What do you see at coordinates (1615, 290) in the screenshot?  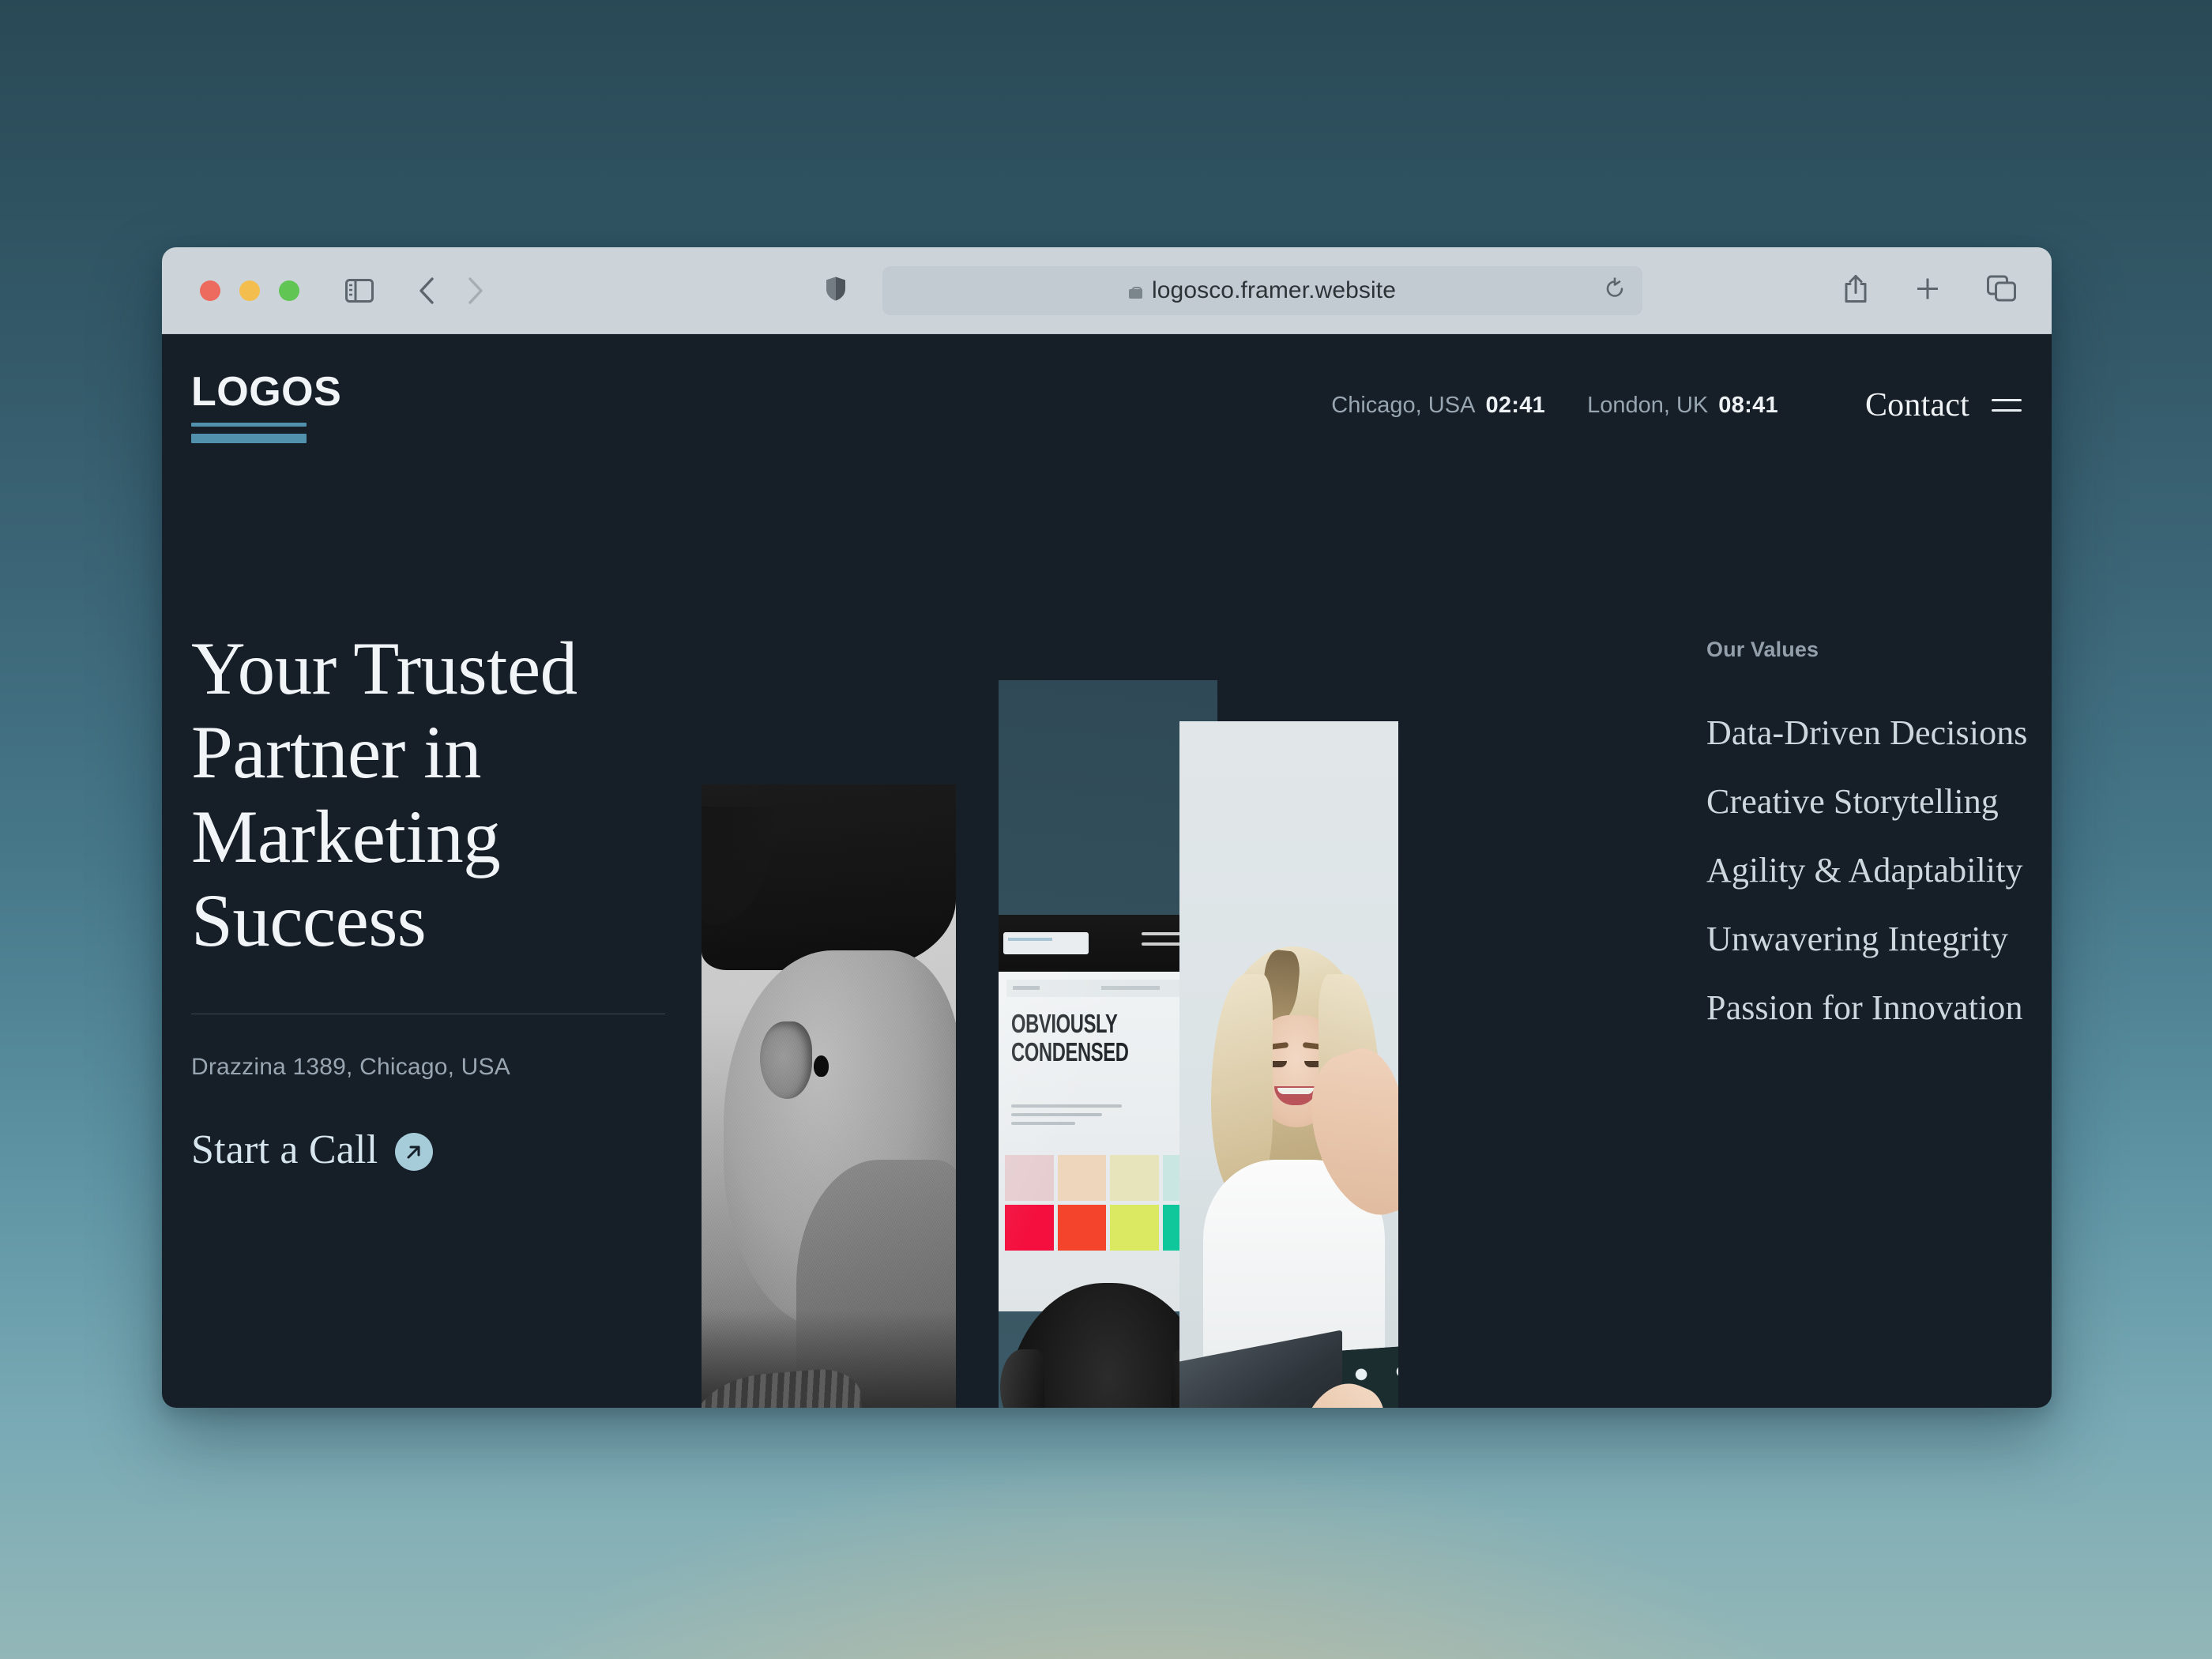 I see `reload-icon` at bounding box center [1615, 290].